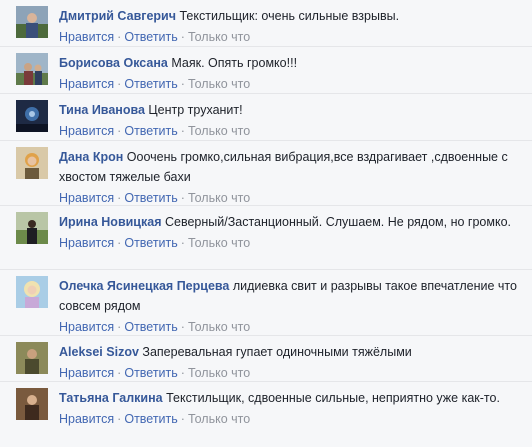 Image resolution: width=532 pixels, height=447 pixels. What do you see at coordinates (144, 286) in the screenshot?
I see `comment-author: Олечка Ясинецкая Перцева` at bounding box center [144, 286].